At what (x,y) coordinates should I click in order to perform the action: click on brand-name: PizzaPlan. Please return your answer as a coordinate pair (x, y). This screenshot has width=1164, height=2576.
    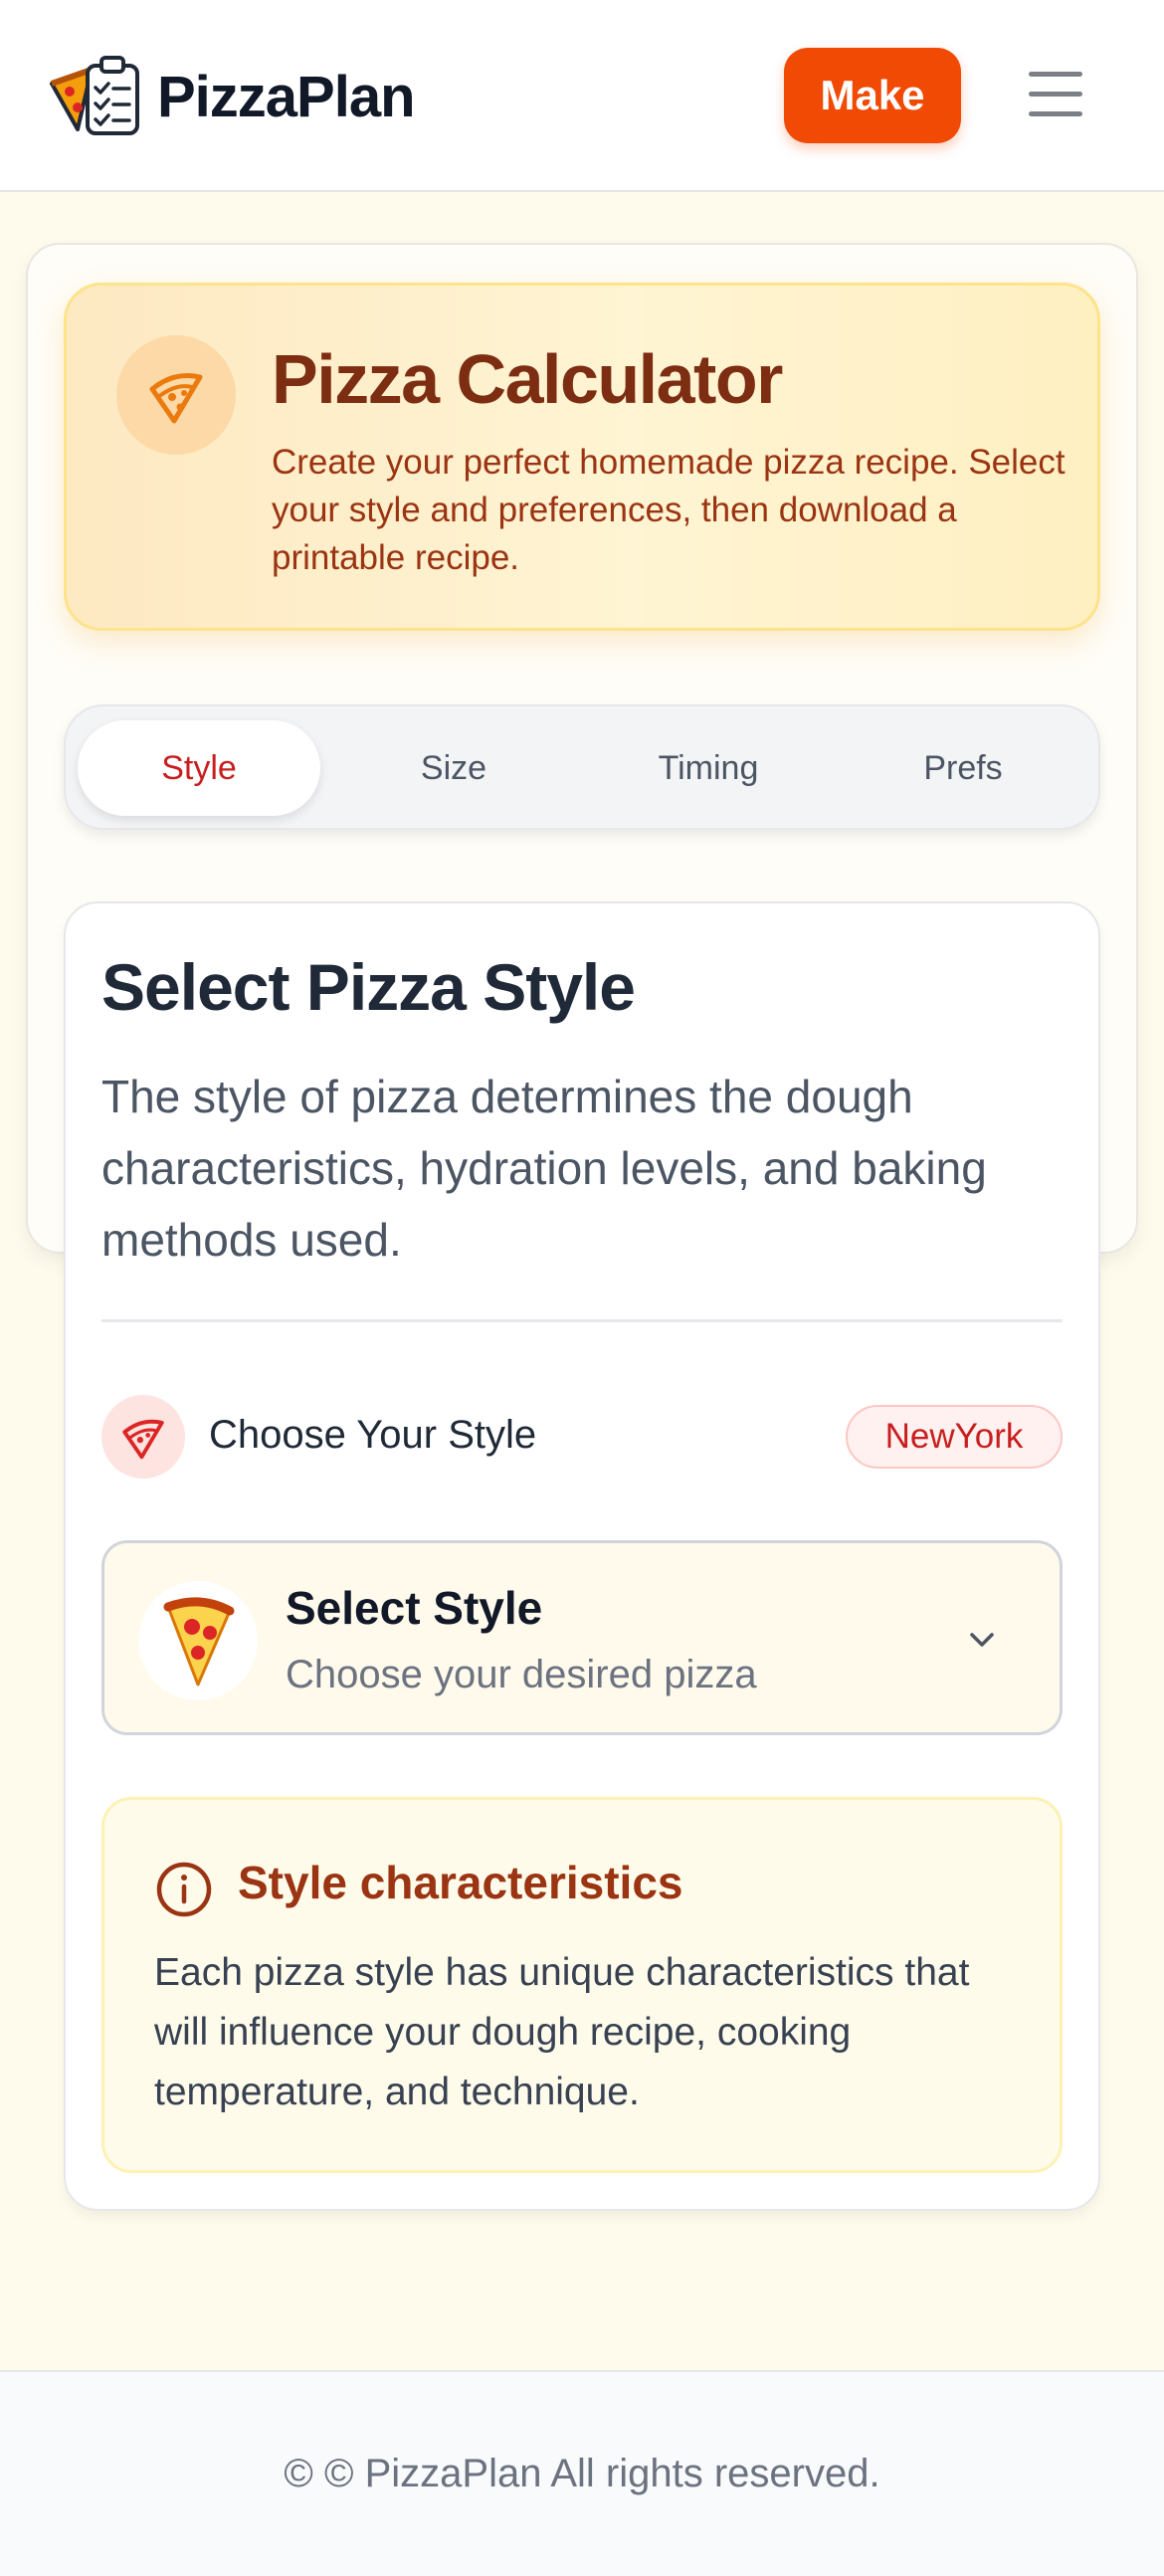
    Looking at the image, I should click on (286, 96).